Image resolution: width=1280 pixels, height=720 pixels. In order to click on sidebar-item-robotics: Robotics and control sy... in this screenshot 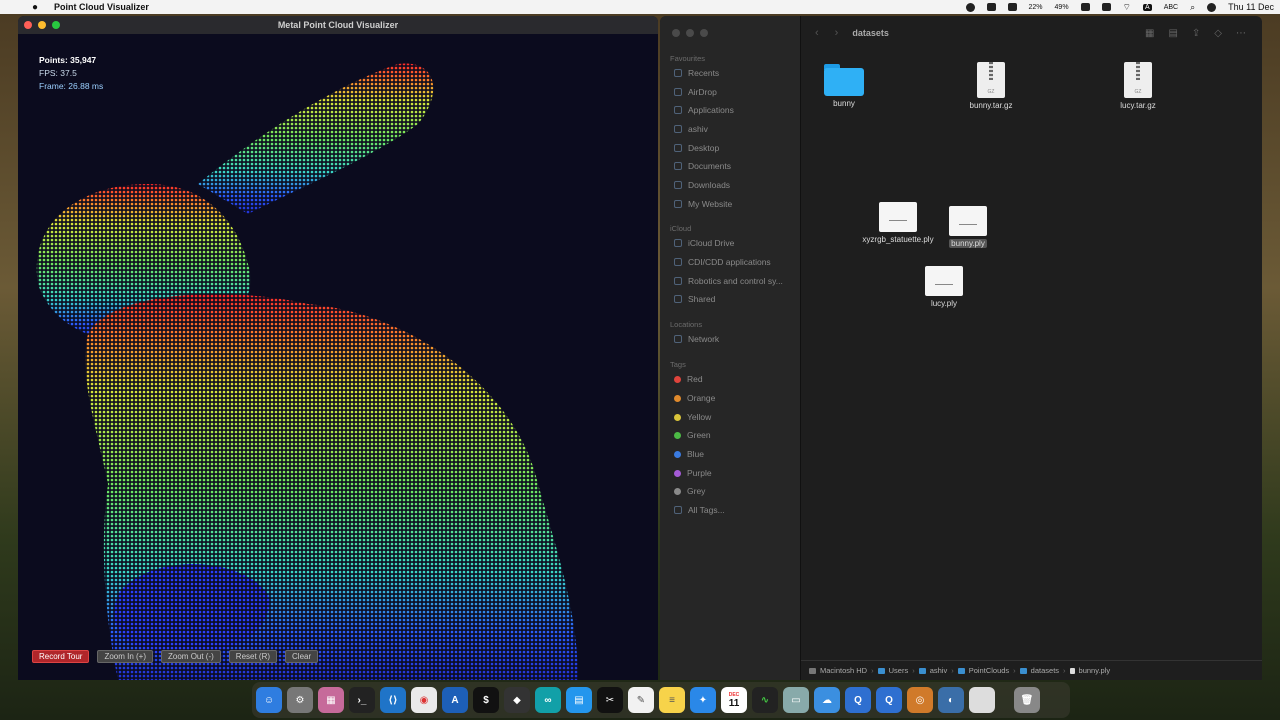, I will do `click(728, 281)`.